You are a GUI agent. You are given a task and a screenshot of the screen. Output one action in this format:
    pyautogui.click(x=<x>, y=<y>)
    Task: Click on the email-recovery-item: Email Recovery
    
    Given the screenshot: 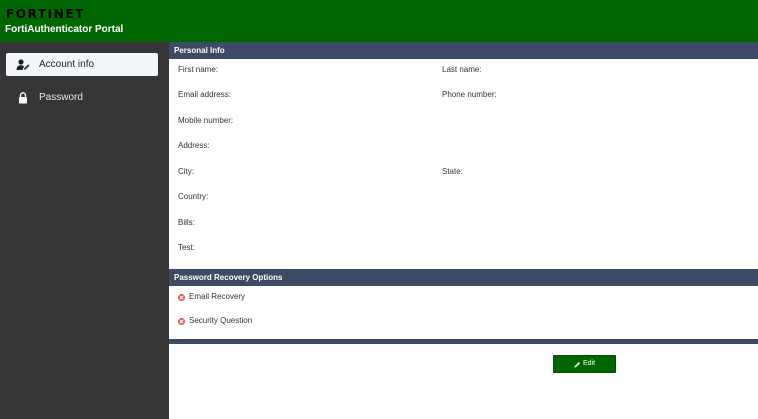 What is the action you would take?
    pyautogui.click(x=211, y=297)
    